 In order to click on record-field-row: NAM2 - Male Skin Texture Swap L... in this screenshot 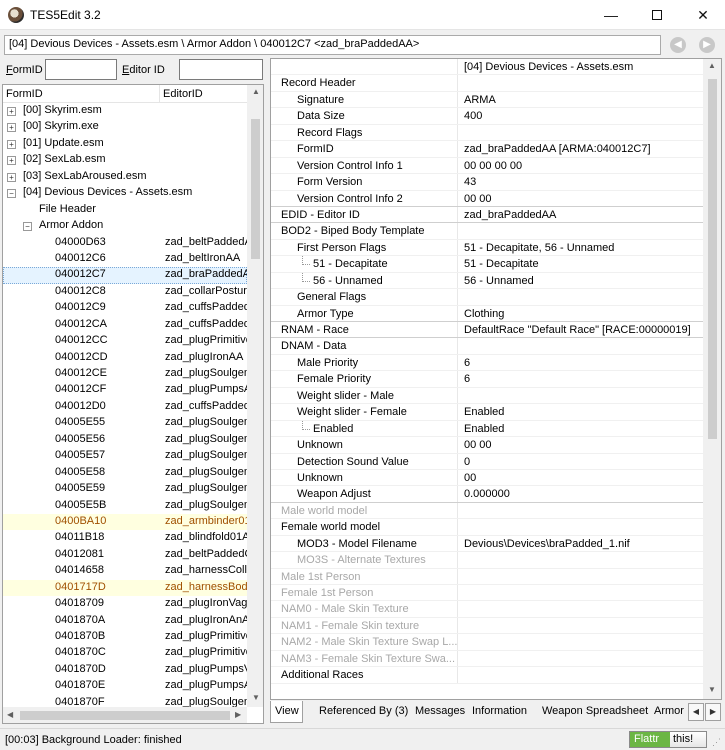, I will do `click(487, 642)`.